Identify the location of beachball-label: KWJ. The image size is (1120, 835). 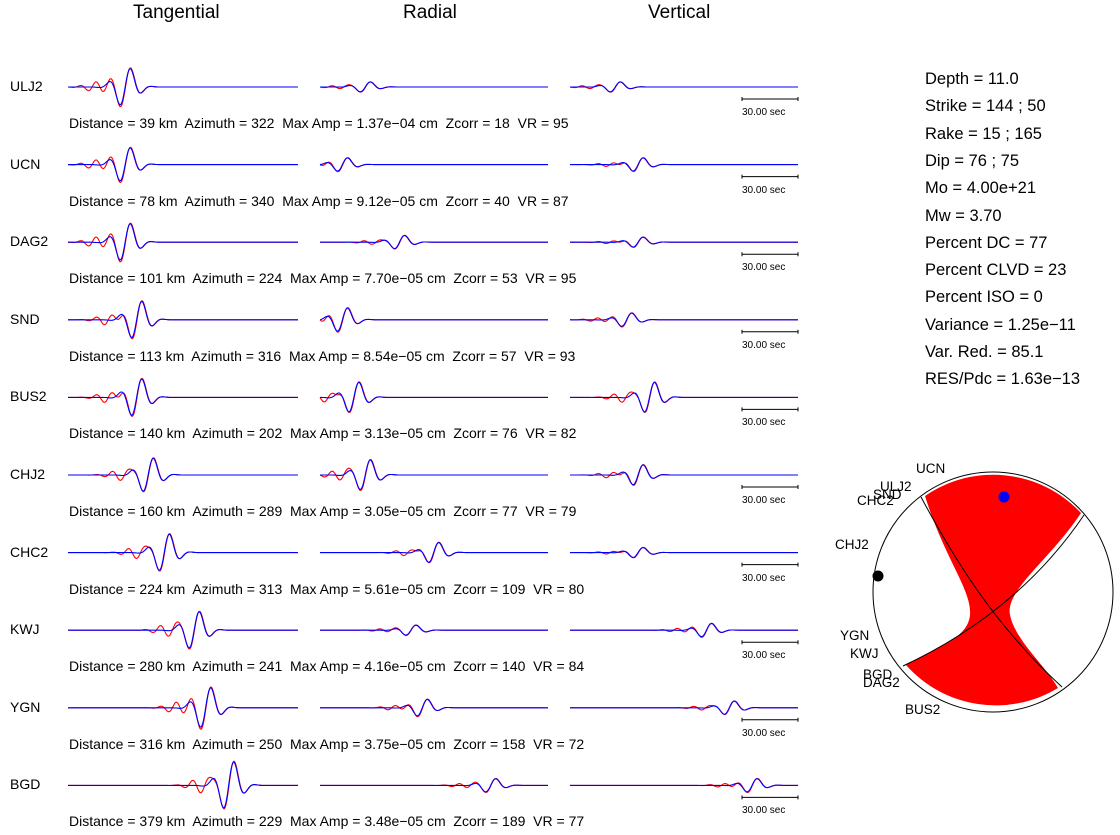
(864, 653).